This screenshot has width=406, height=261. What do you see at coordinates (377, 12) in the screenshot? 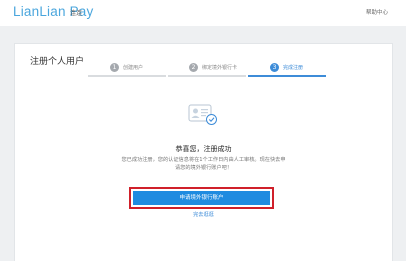
I see `help-center-link: 帮助中心` at bounding box center [377, 12].